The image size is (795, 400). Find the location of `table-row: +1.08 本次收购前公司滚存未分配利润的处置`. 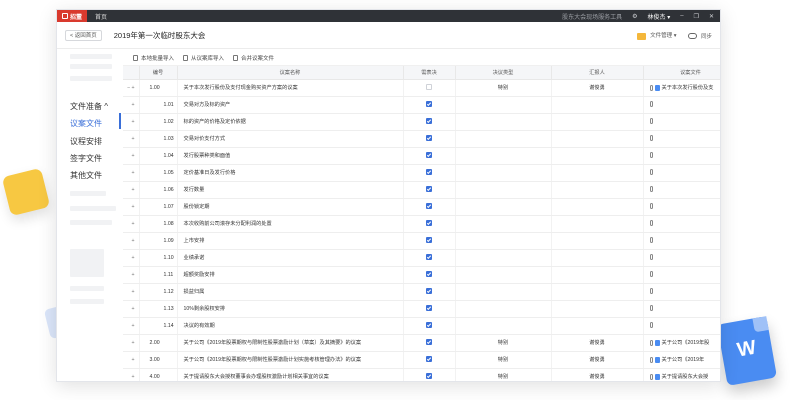

table-row: +1.08 本次收购前公司滚存未分配利润的处置 is located at coordinates (421, 224).